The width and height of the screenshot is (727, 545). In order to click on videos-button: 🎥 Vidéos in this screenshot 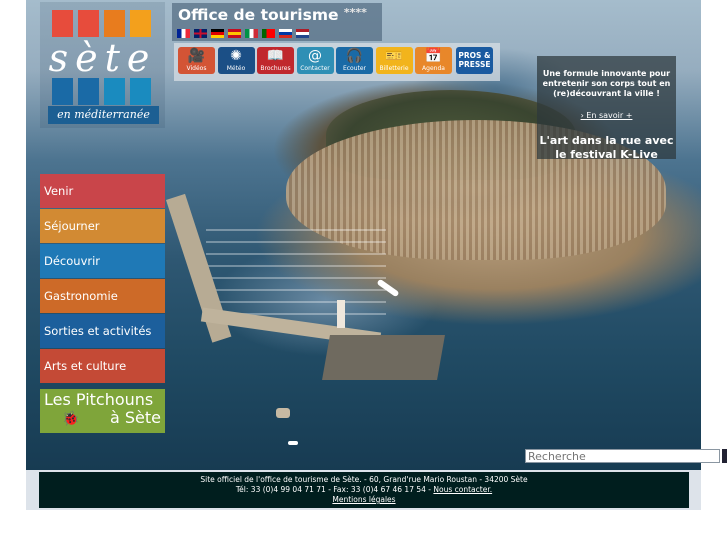, I will do `click(196, 60)`.